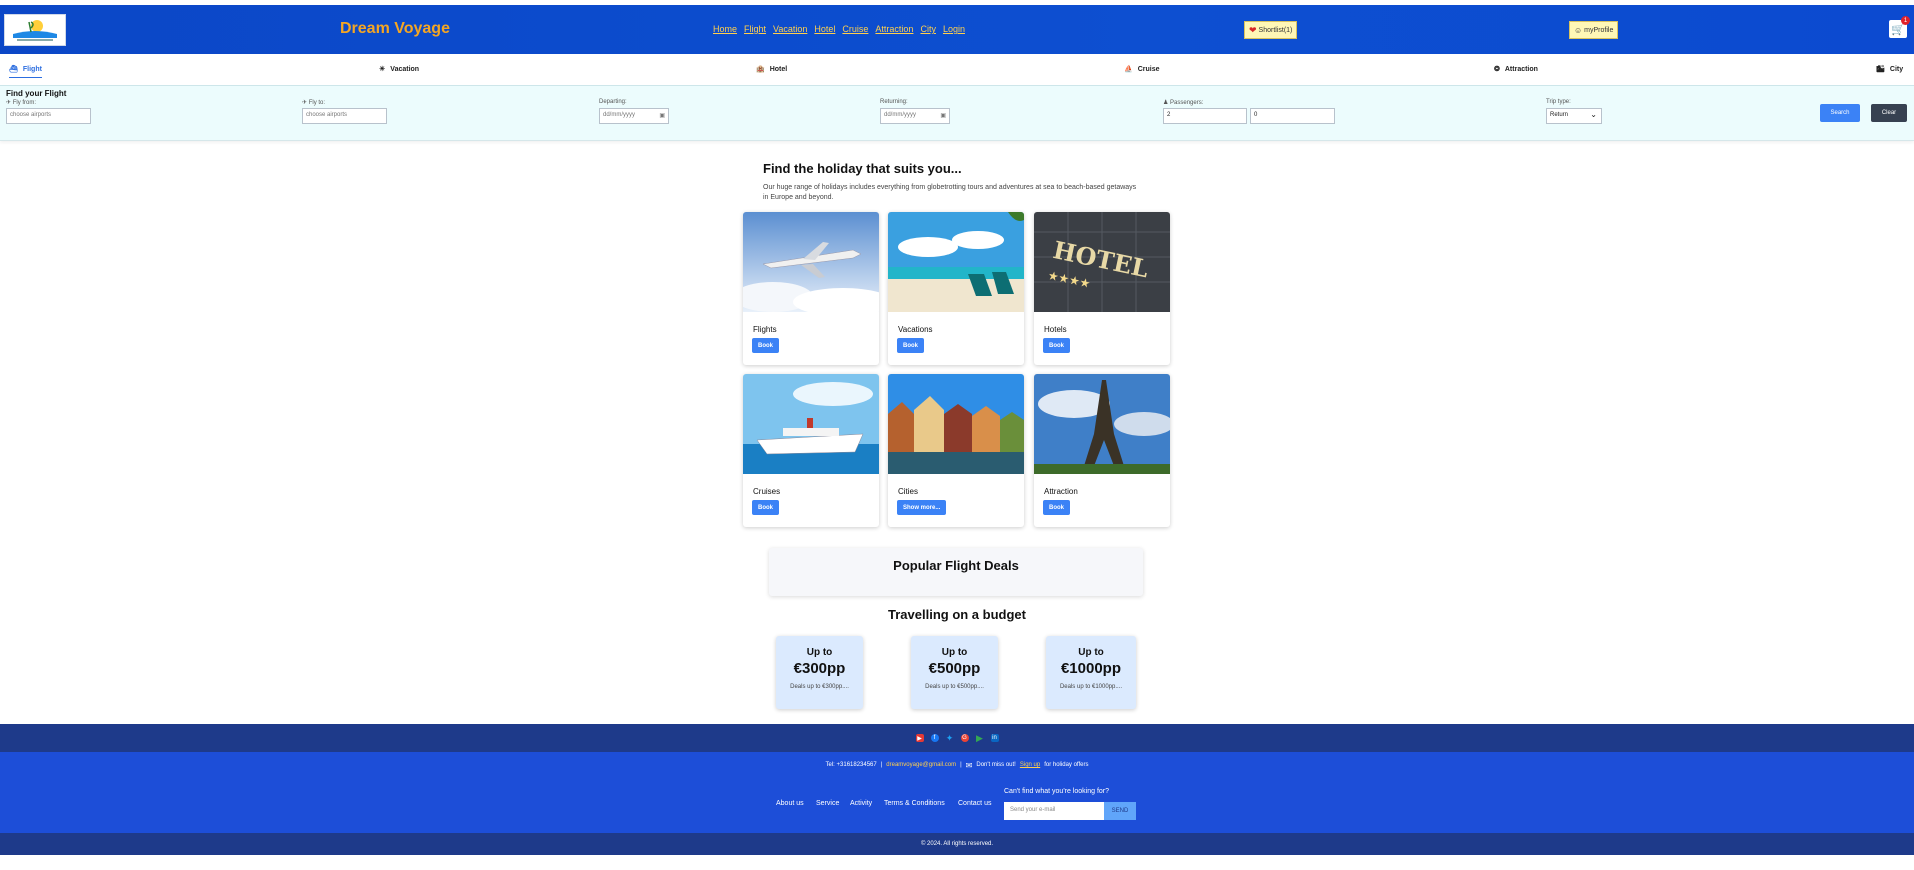  I want to click on tab-hotel: 🏨 Hotel, so click(771, 69).